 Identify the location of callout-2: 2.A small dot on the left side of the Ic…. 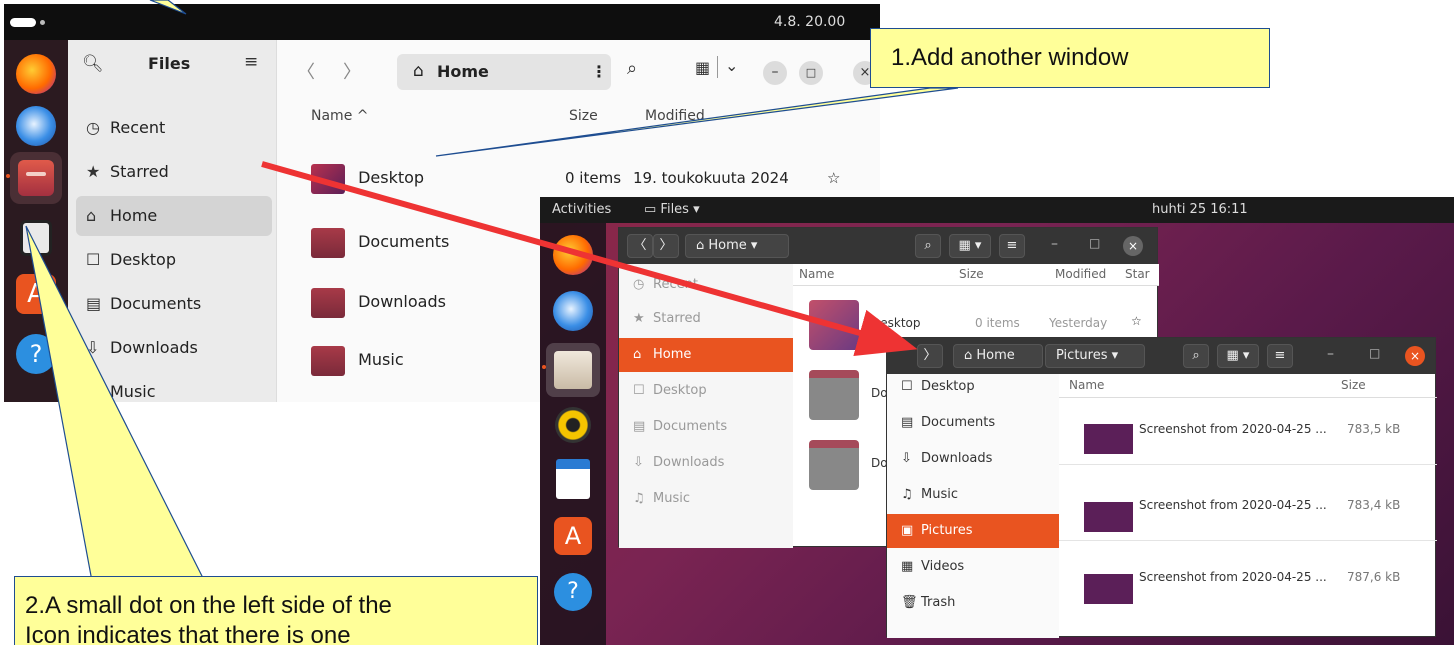
(276, 610).